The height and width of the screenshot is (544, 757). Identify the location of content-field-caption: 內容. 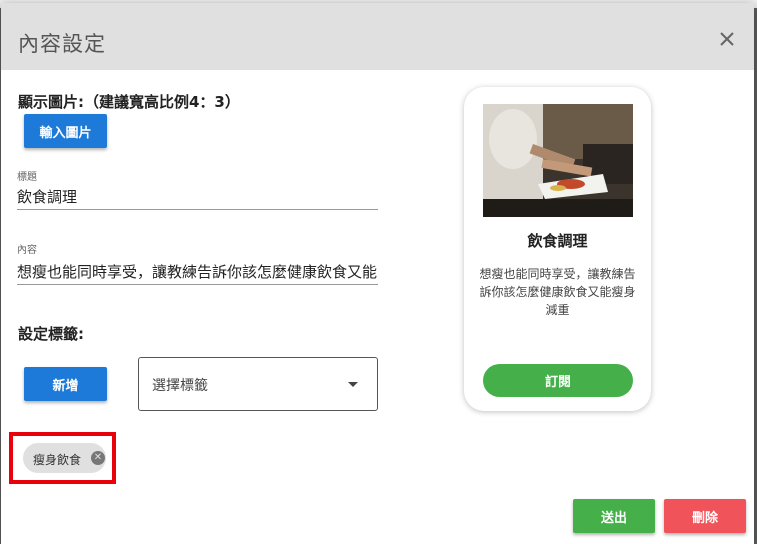
(27, 250).